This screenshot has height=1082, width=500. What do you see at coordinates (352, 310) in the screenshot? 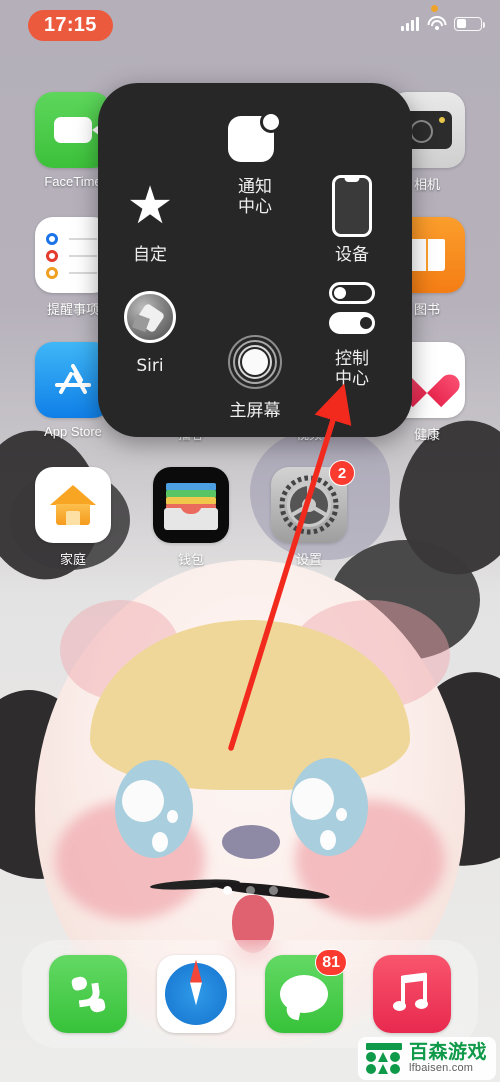
I see `control-center-icon` at bounding box center [352, 310].